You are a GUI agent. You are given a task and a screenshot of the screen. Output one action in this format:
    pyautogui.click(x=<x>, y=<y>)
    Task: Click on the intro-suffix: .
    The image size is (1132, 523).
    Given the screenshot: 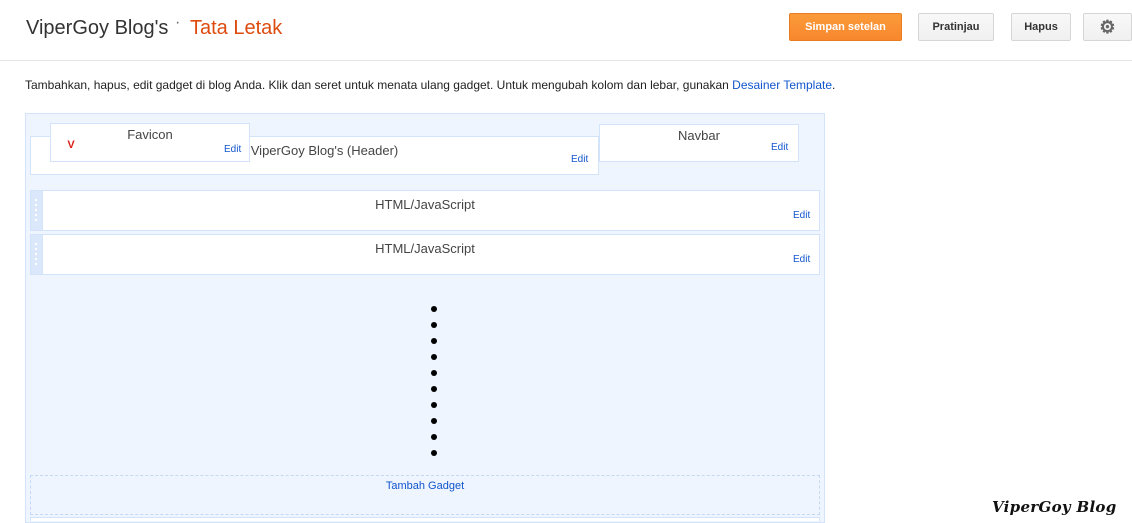 What is the action you would take?
    pyautogui.click(x=834, y=85)
    